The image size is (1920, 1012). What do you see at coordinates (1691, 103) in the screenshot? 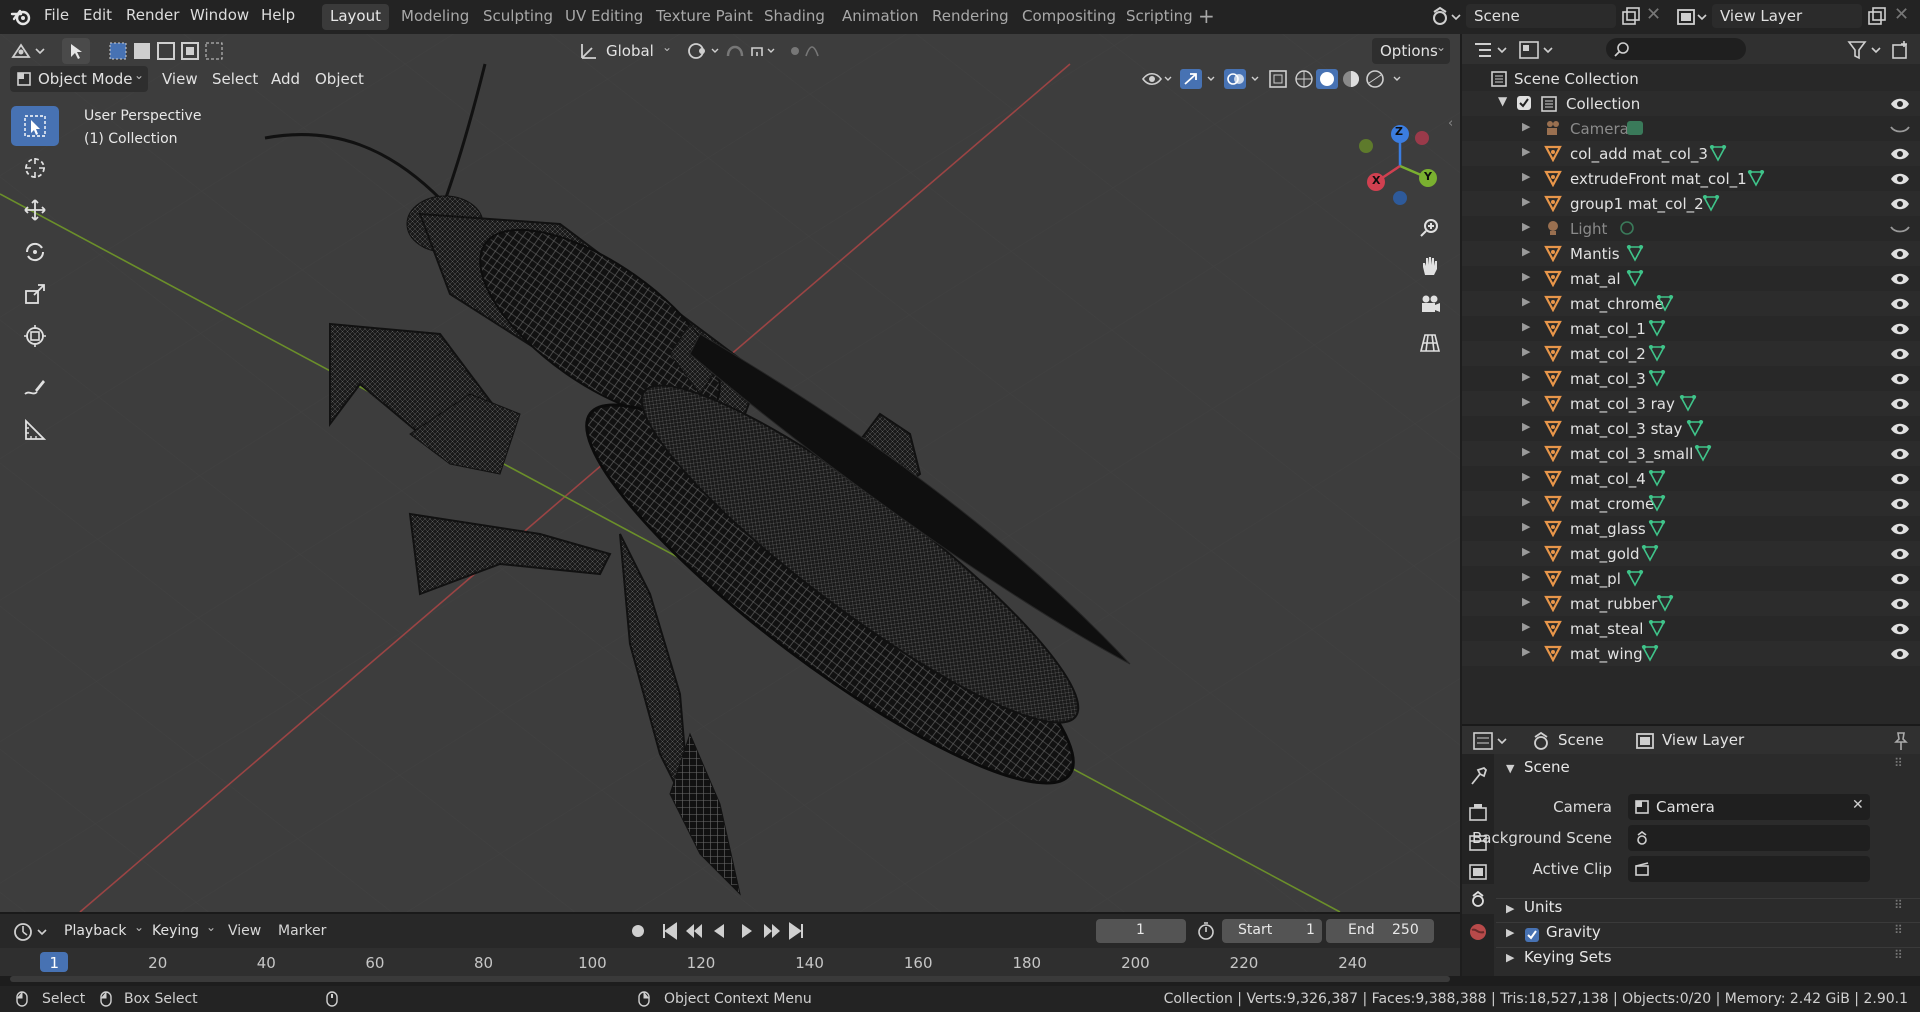
I see `outliner-row-collection: ▼ Collection` at bounding box center [1691, 103].